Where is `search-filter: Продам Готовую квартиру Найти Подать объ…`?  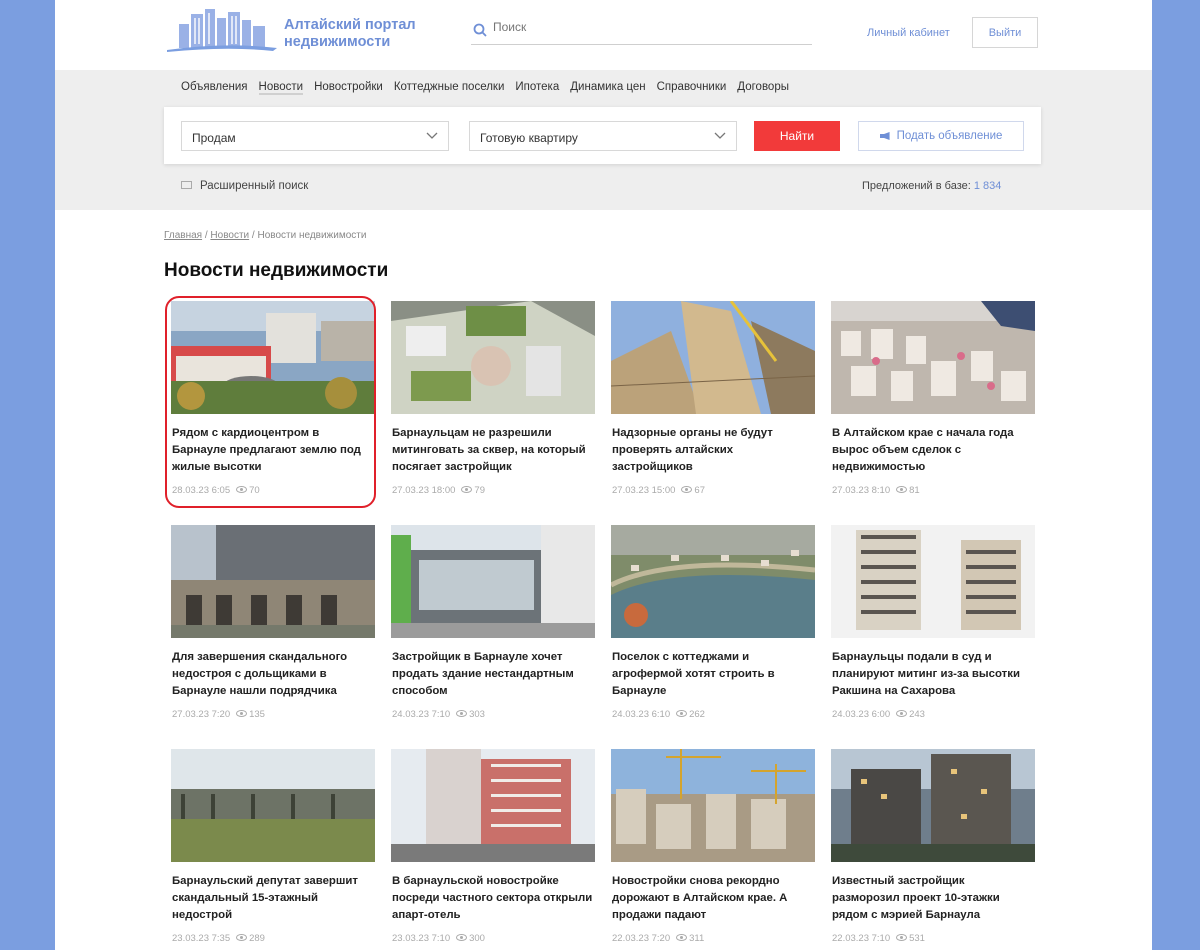
search-filter: Продам Готовую квартиру Найти Подать объ… is located at coordinates (602, 135).